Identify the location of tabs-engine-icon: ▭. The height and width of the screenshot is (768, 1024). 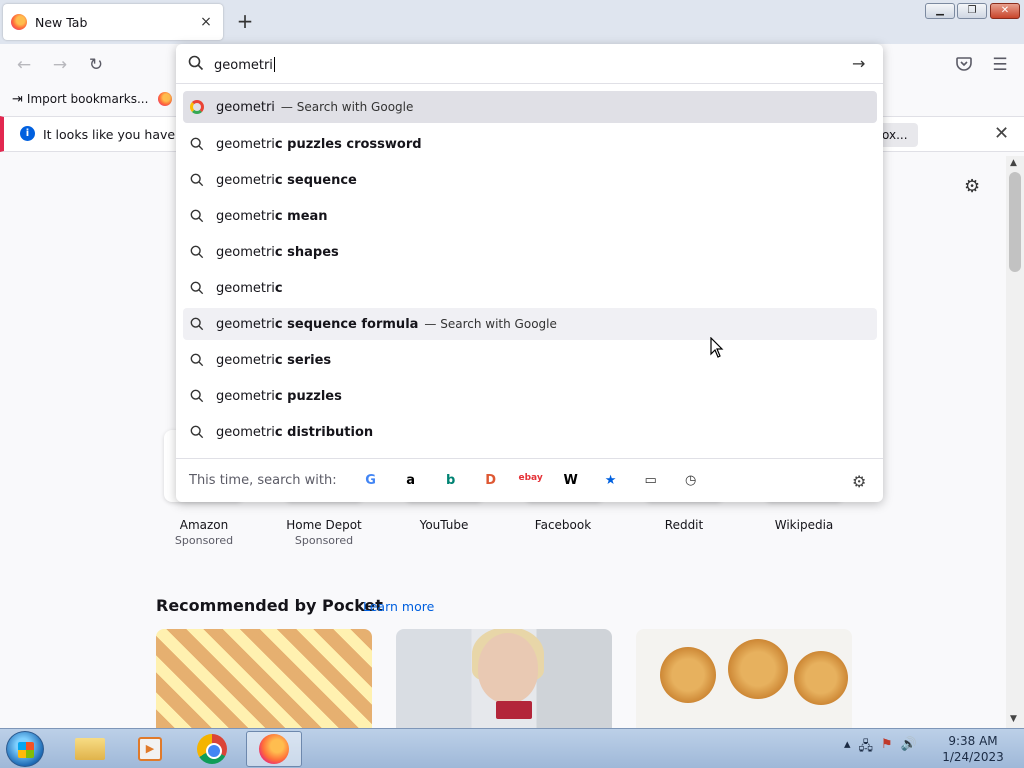
(651, 480).